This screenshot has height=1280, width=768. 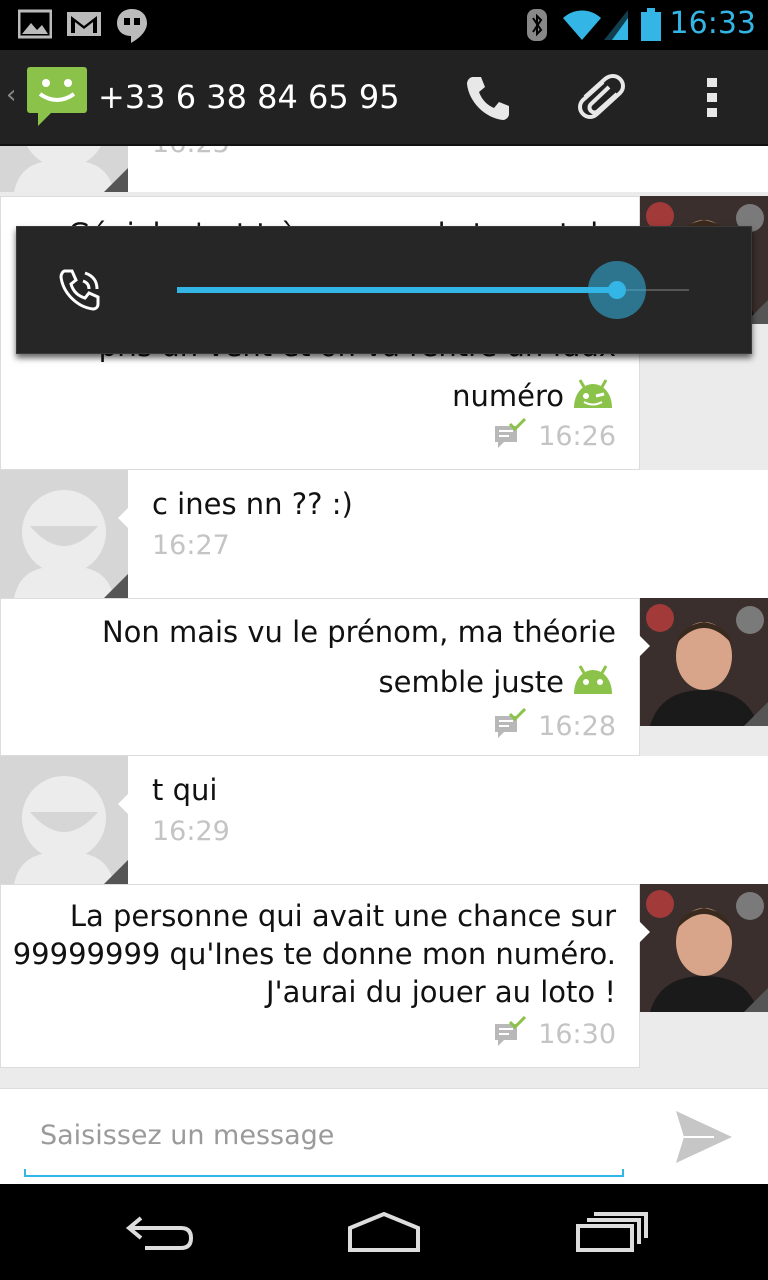 I want to click on send-button, so click(x=704, y=1137).